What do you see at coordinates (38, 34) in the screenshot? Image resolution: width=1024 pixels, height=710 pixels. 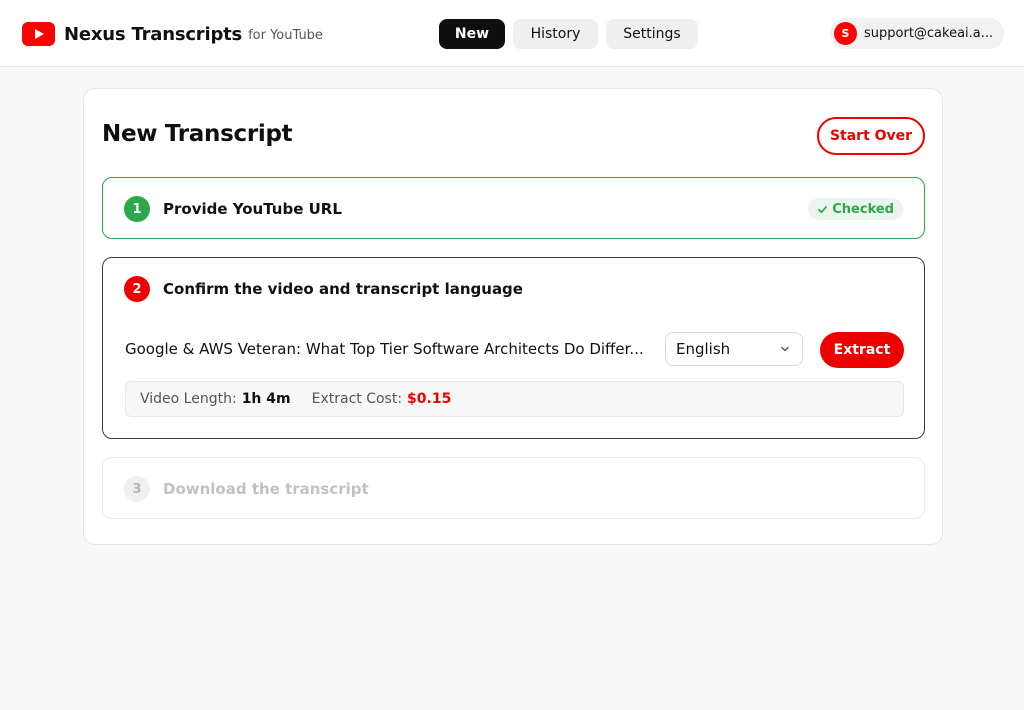 I see `youtube-logo-icon` at bounding box center [38, 34].